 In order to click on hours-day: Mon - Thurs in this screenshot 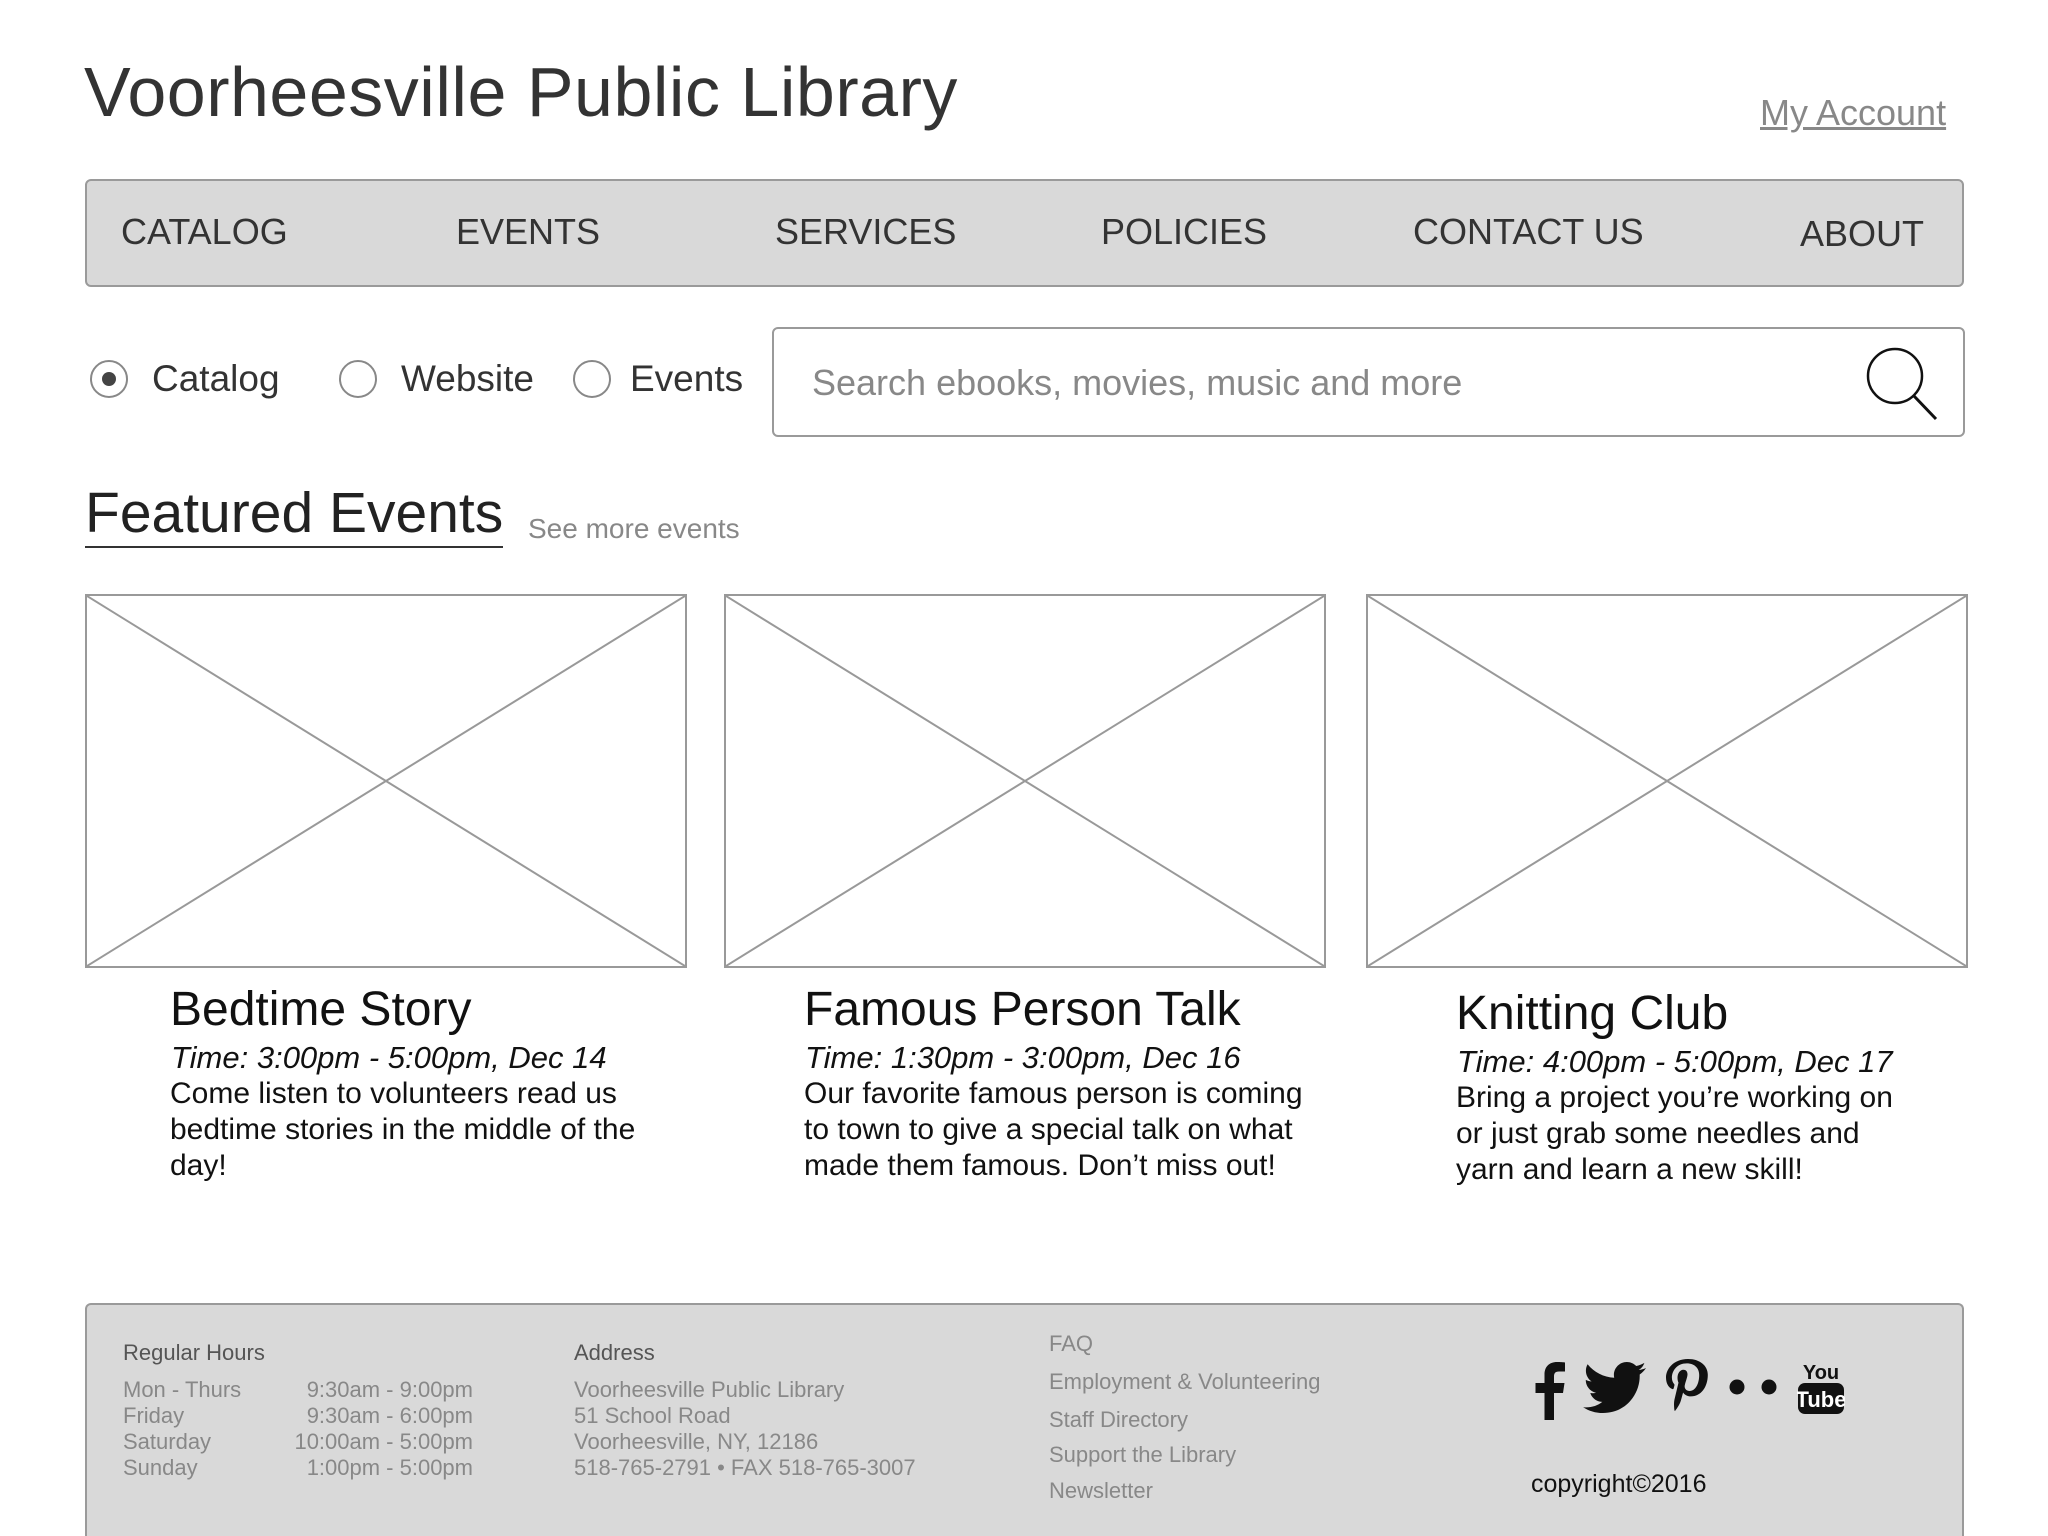, I will do `click(182, 1389)`.